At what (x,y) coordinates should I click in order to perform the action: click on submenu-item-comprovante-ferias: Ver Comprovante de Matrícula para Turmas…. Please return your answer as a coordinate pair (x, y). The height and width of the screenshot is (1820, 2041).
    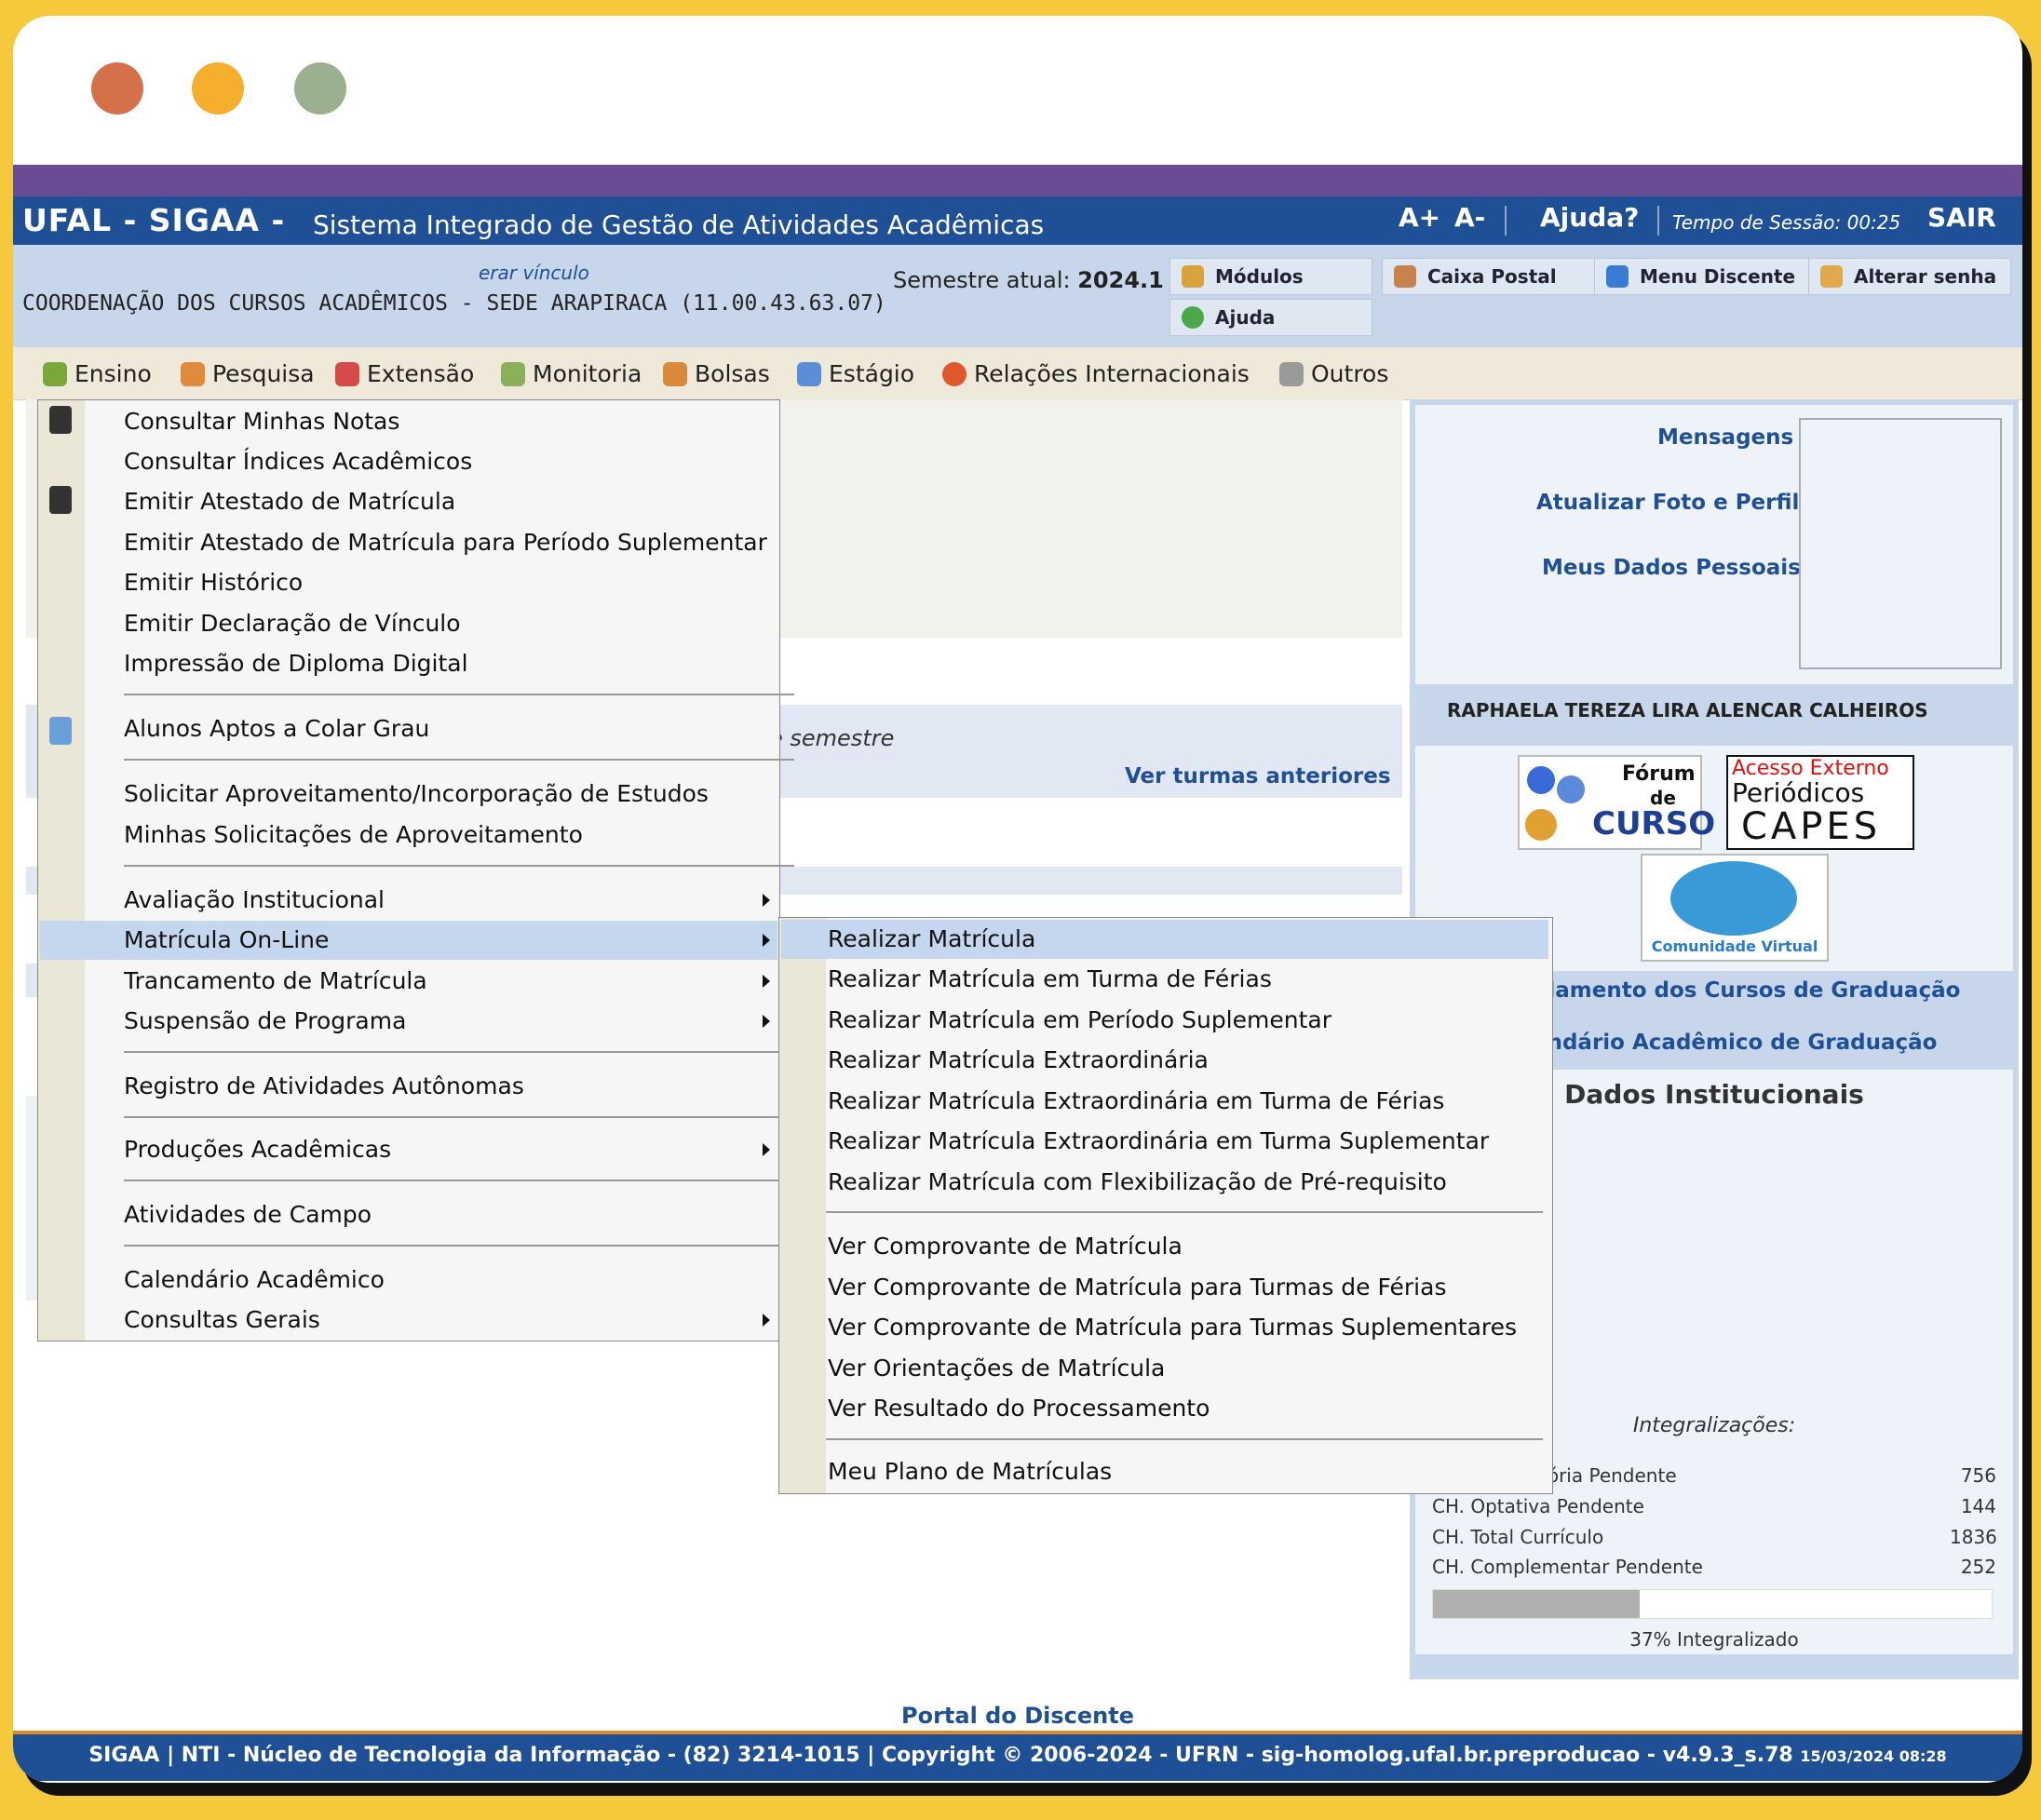
    Looking at the image, I should click on (1164, 1287).